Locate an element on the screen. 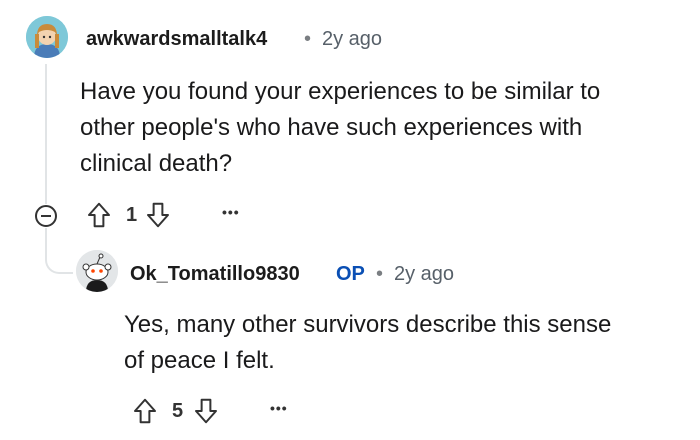  collapse-thread-button is located at coordinates (46, 216).